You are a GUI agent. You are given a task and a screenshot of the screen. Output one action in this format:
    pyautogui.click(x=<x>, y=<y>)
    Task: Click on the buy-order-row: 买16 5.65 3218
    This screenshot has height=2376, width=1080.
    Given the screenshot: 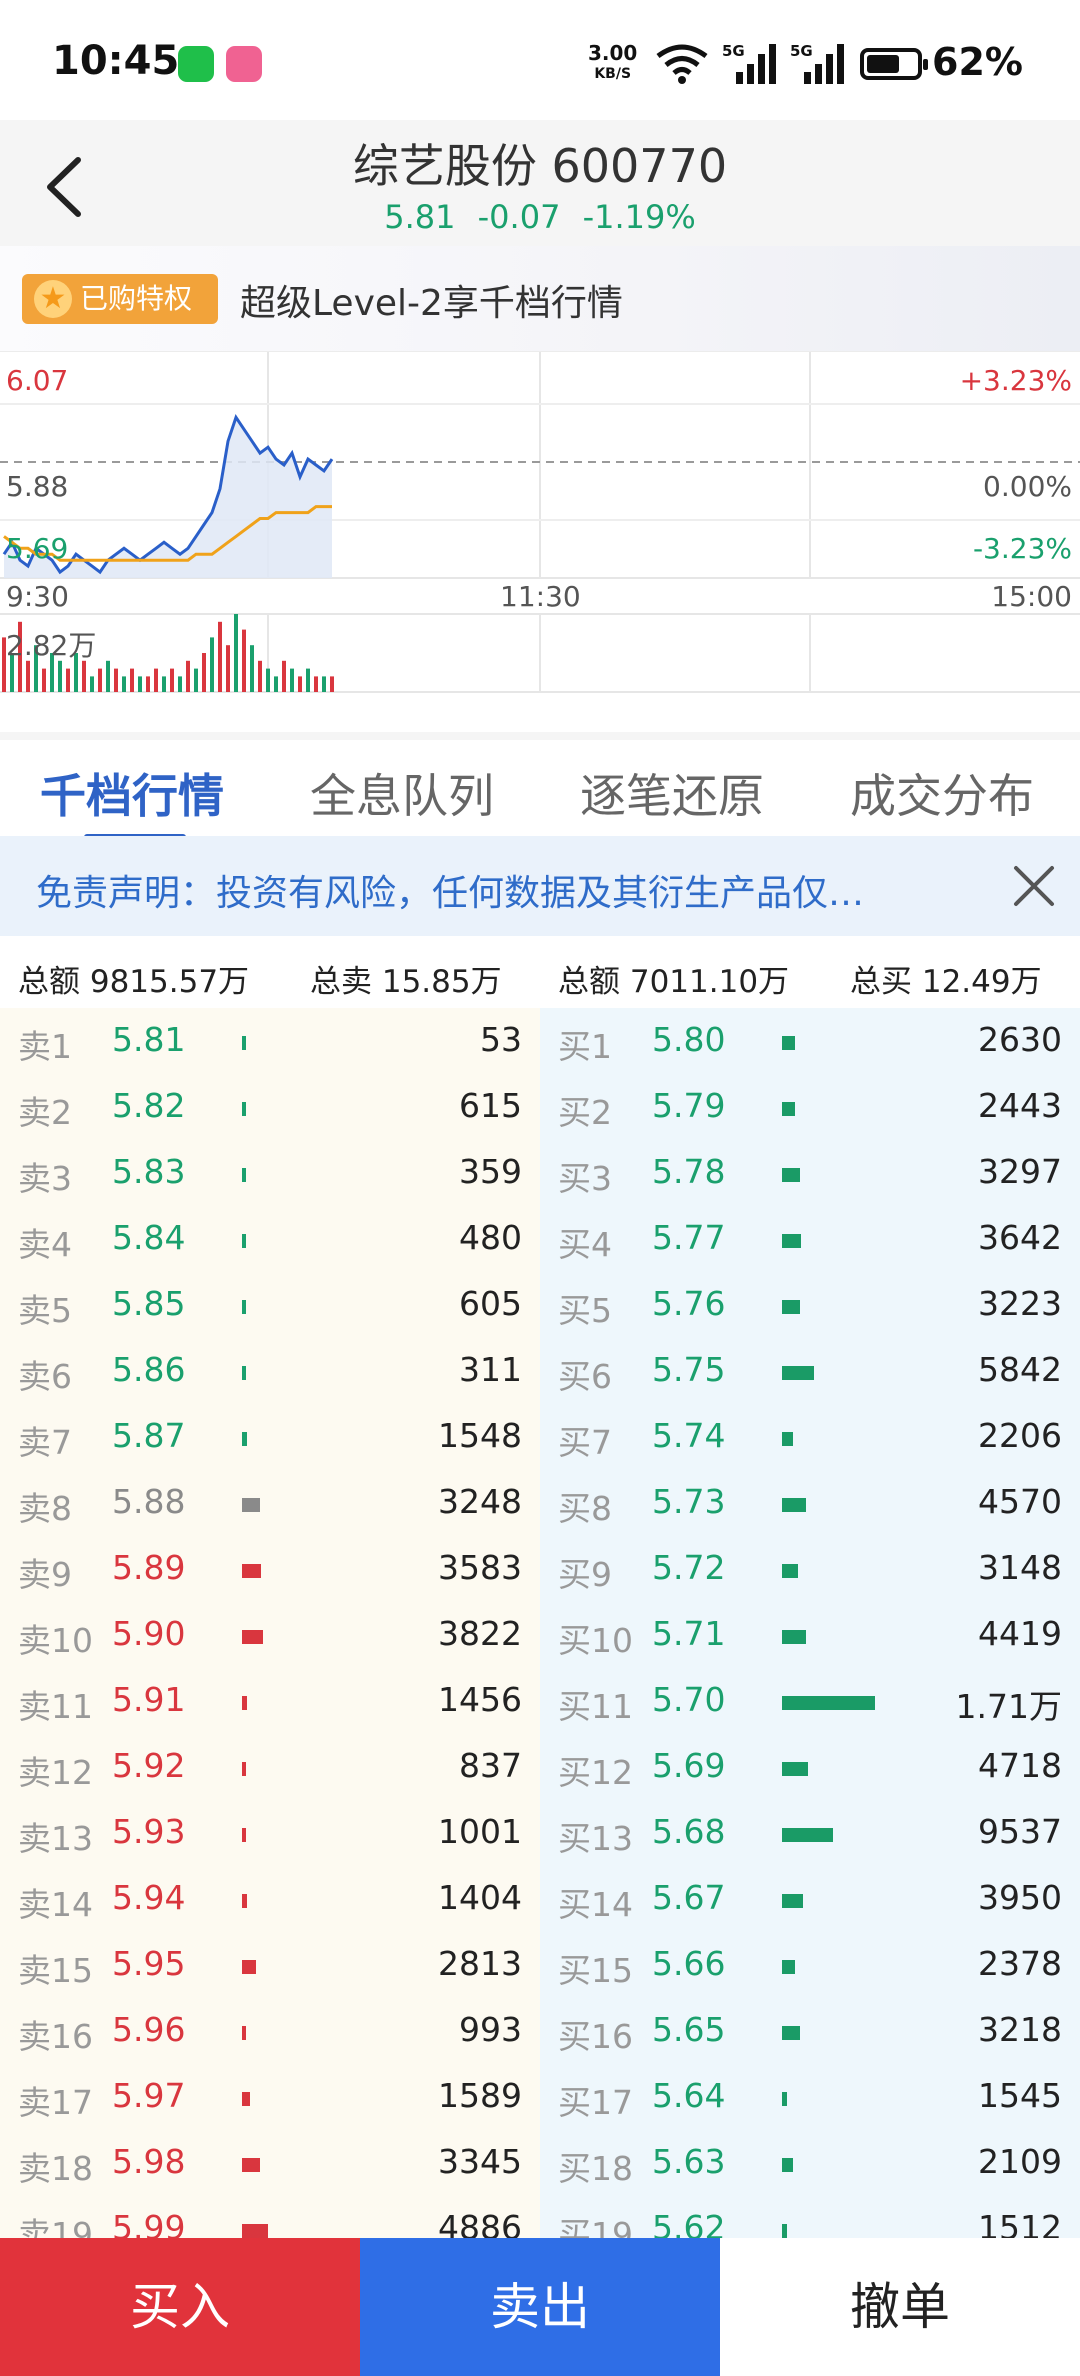 What is the action you would take?
    pyautogui.click(x=810, y=2031)
    